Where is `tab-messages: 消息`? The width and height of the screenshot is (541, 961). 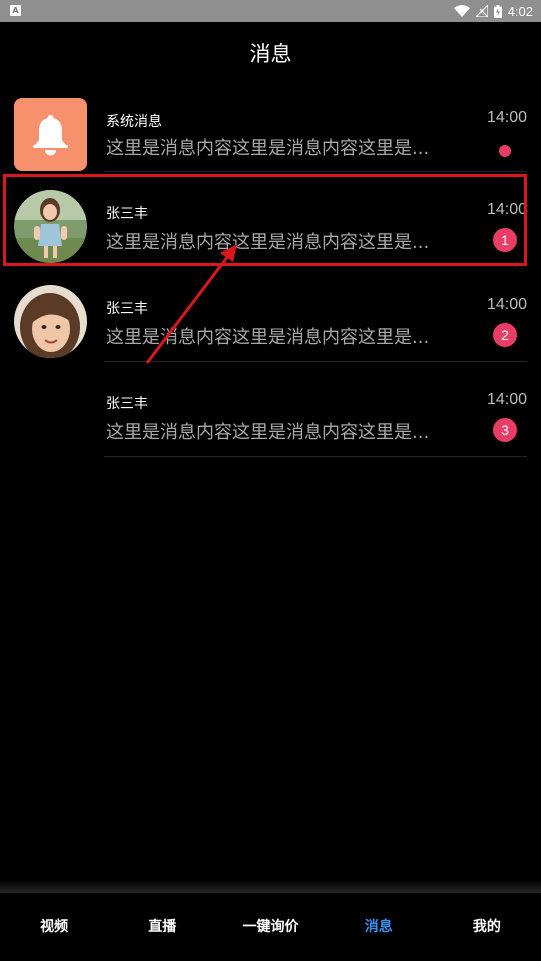 tab-messages: 消息 is located at coordinates (379, 927).